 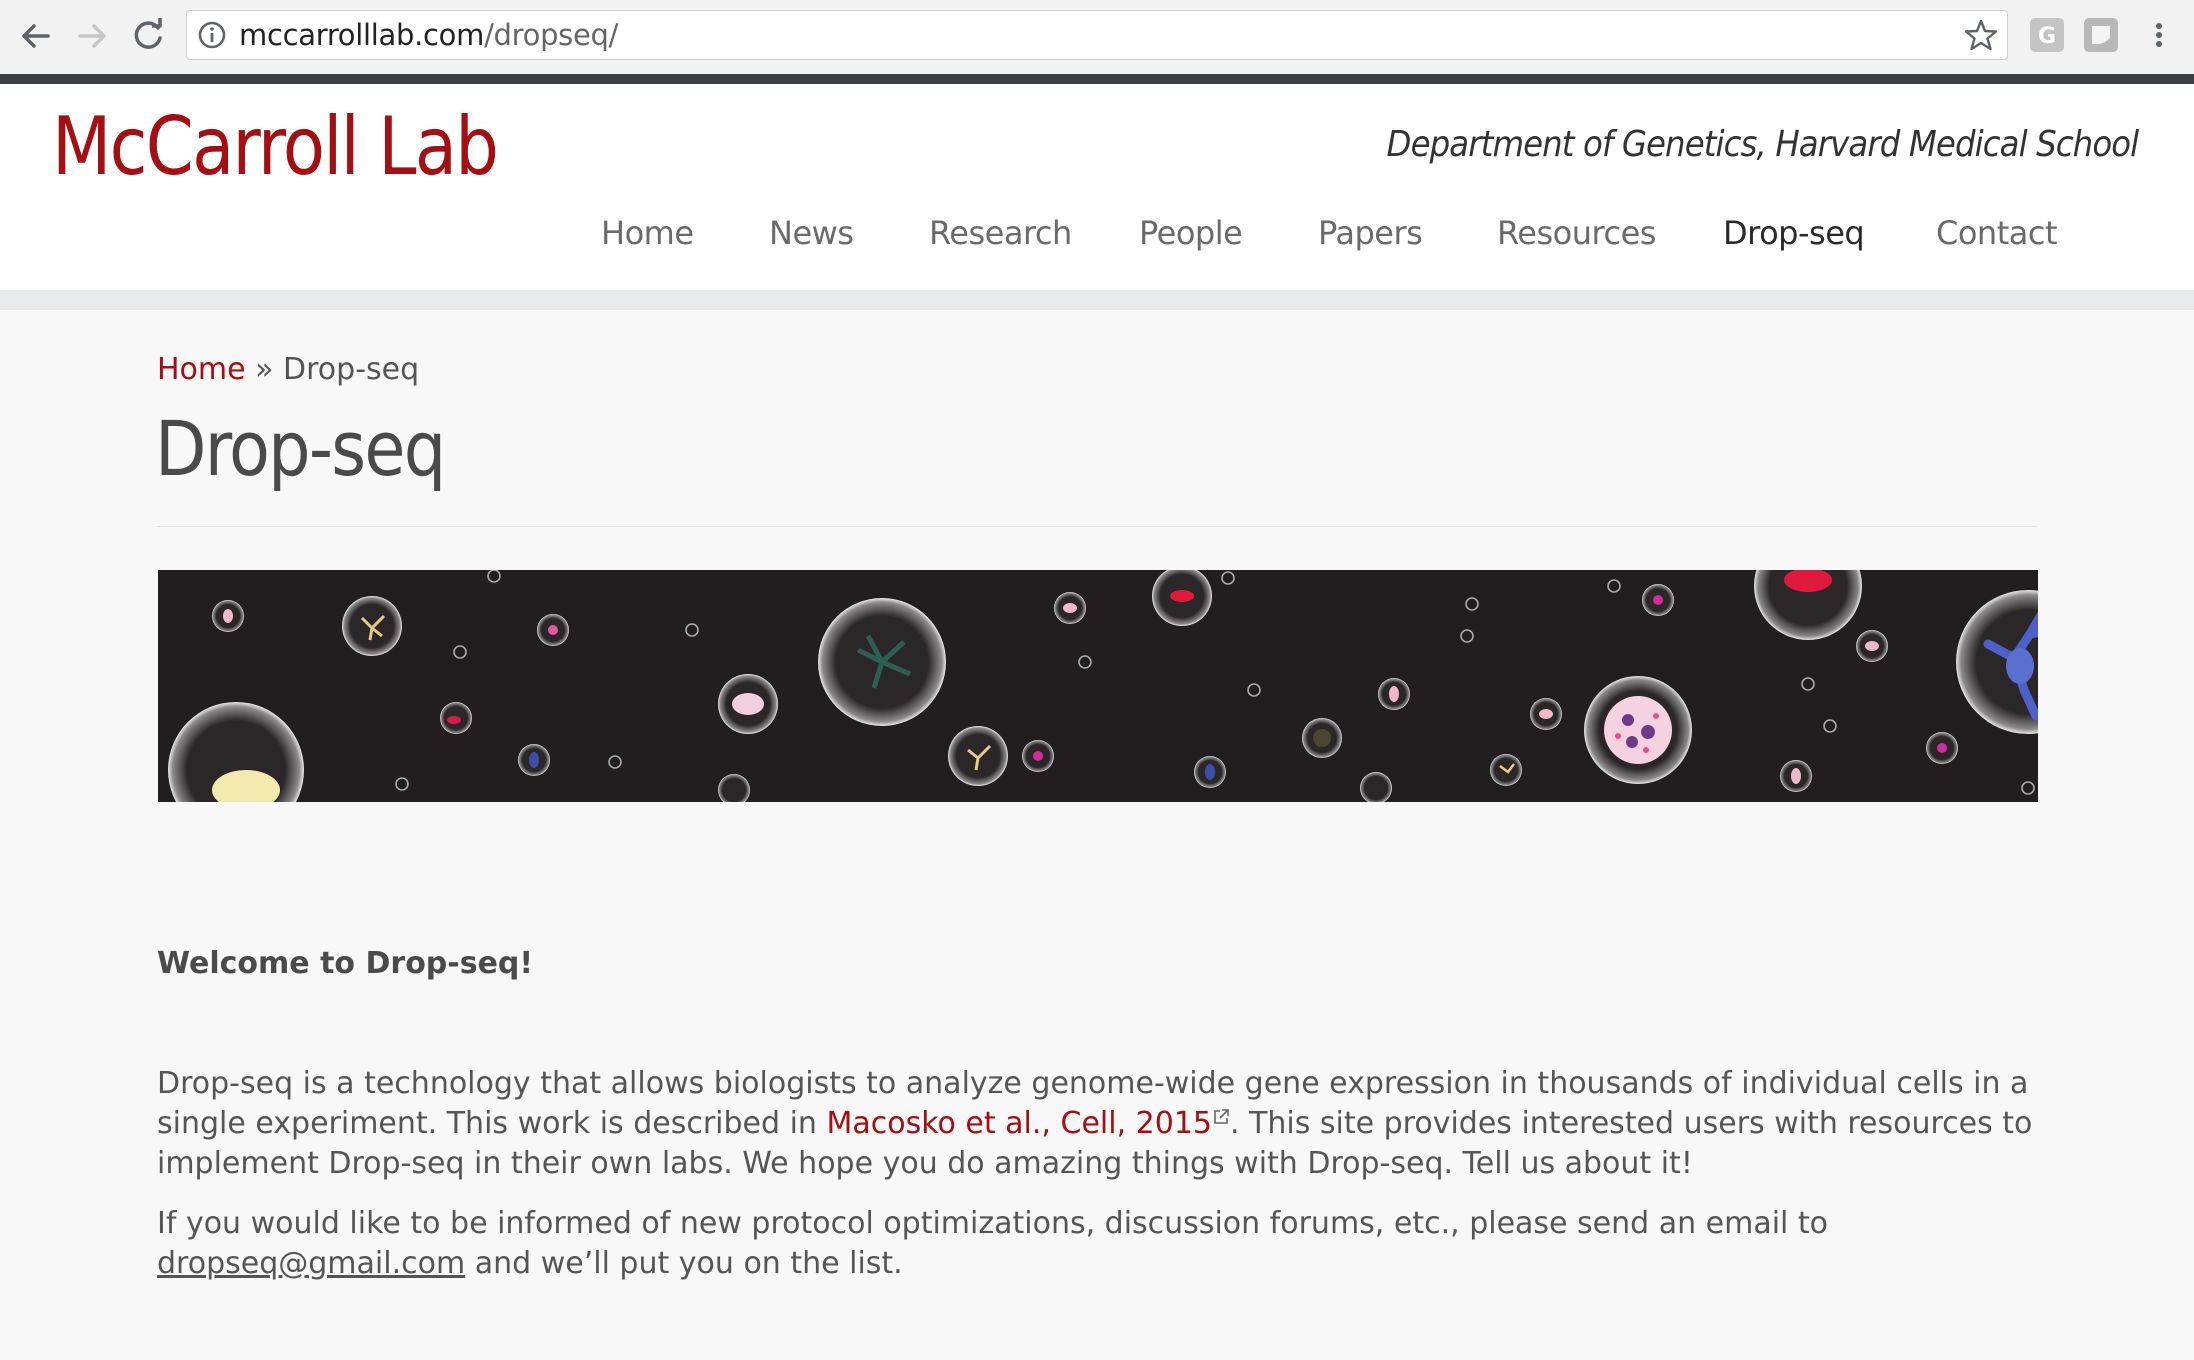 I want to click on nav-home: Home, so click(x=647, y=233).